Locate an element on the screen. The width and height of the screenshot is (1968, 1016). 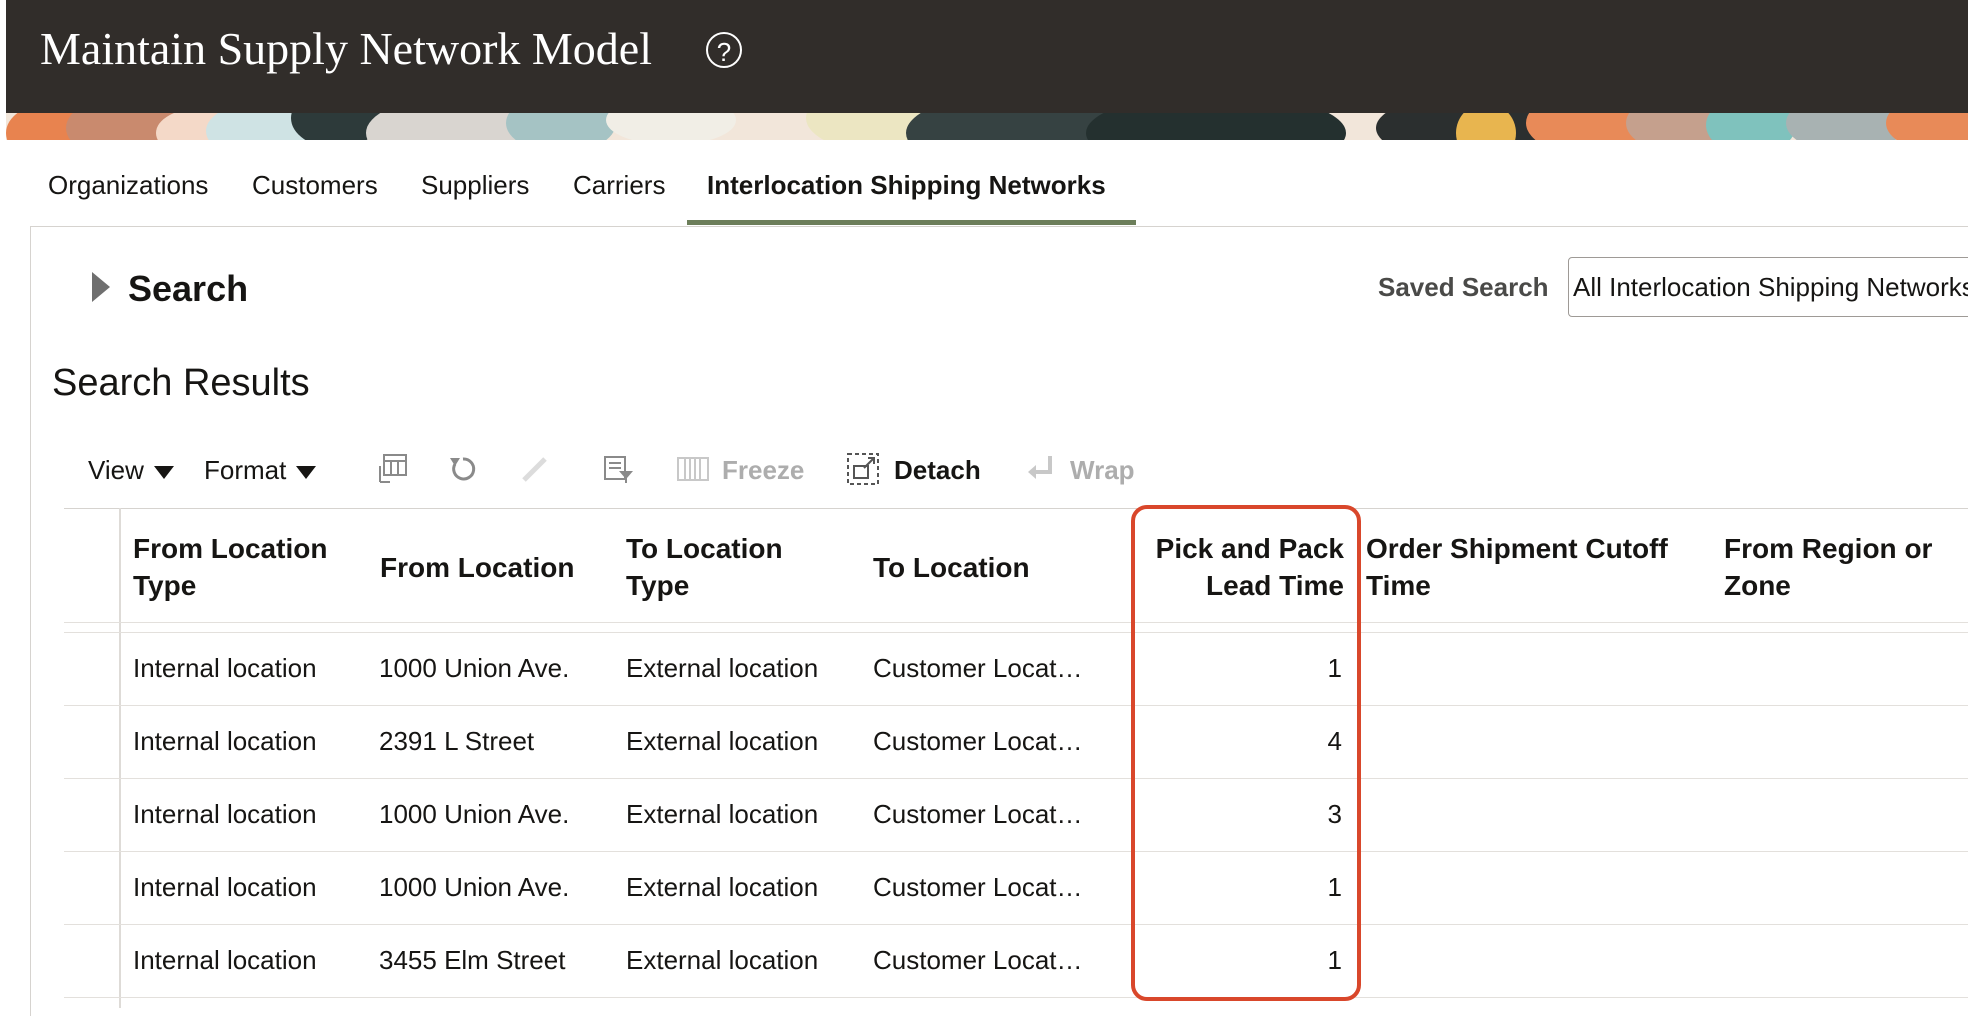
saved-search-select: All Interlocation Shipping Networks is located at coordinates (1768, 287).